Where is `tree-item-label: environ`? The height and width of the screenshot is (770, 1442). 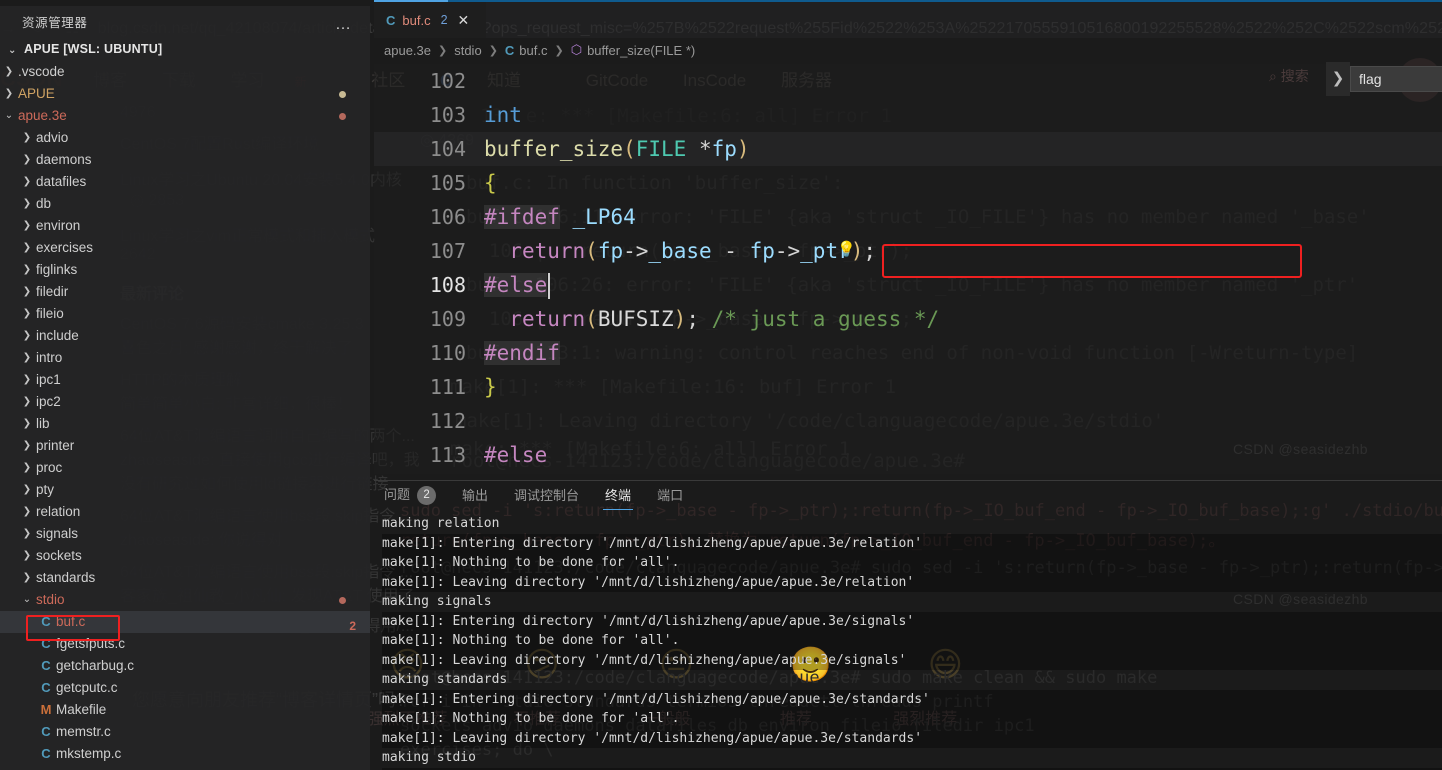
tree-item-label: environ is located at coordinates (58, 225).